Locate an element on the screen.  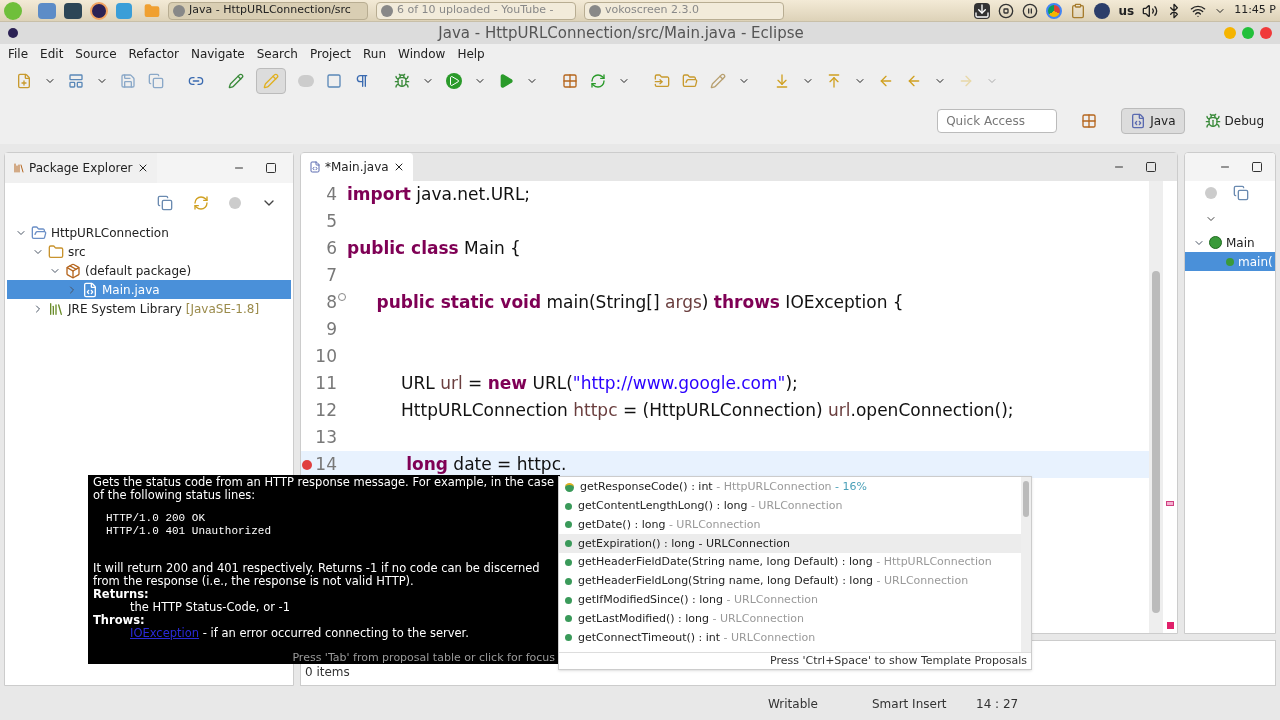
bug-icon is located at coordinates (402, 81).